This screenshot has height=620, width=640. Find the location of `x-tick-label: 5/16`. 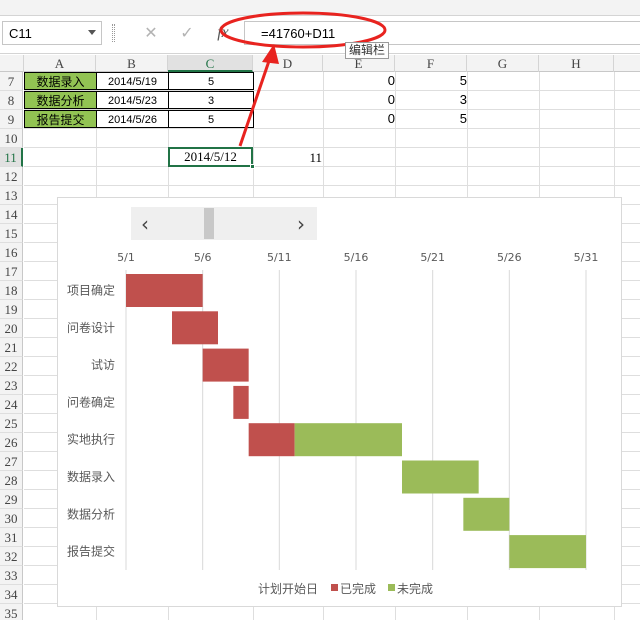

x-tick-label: 5/16 is located at coordinates (356, 257).